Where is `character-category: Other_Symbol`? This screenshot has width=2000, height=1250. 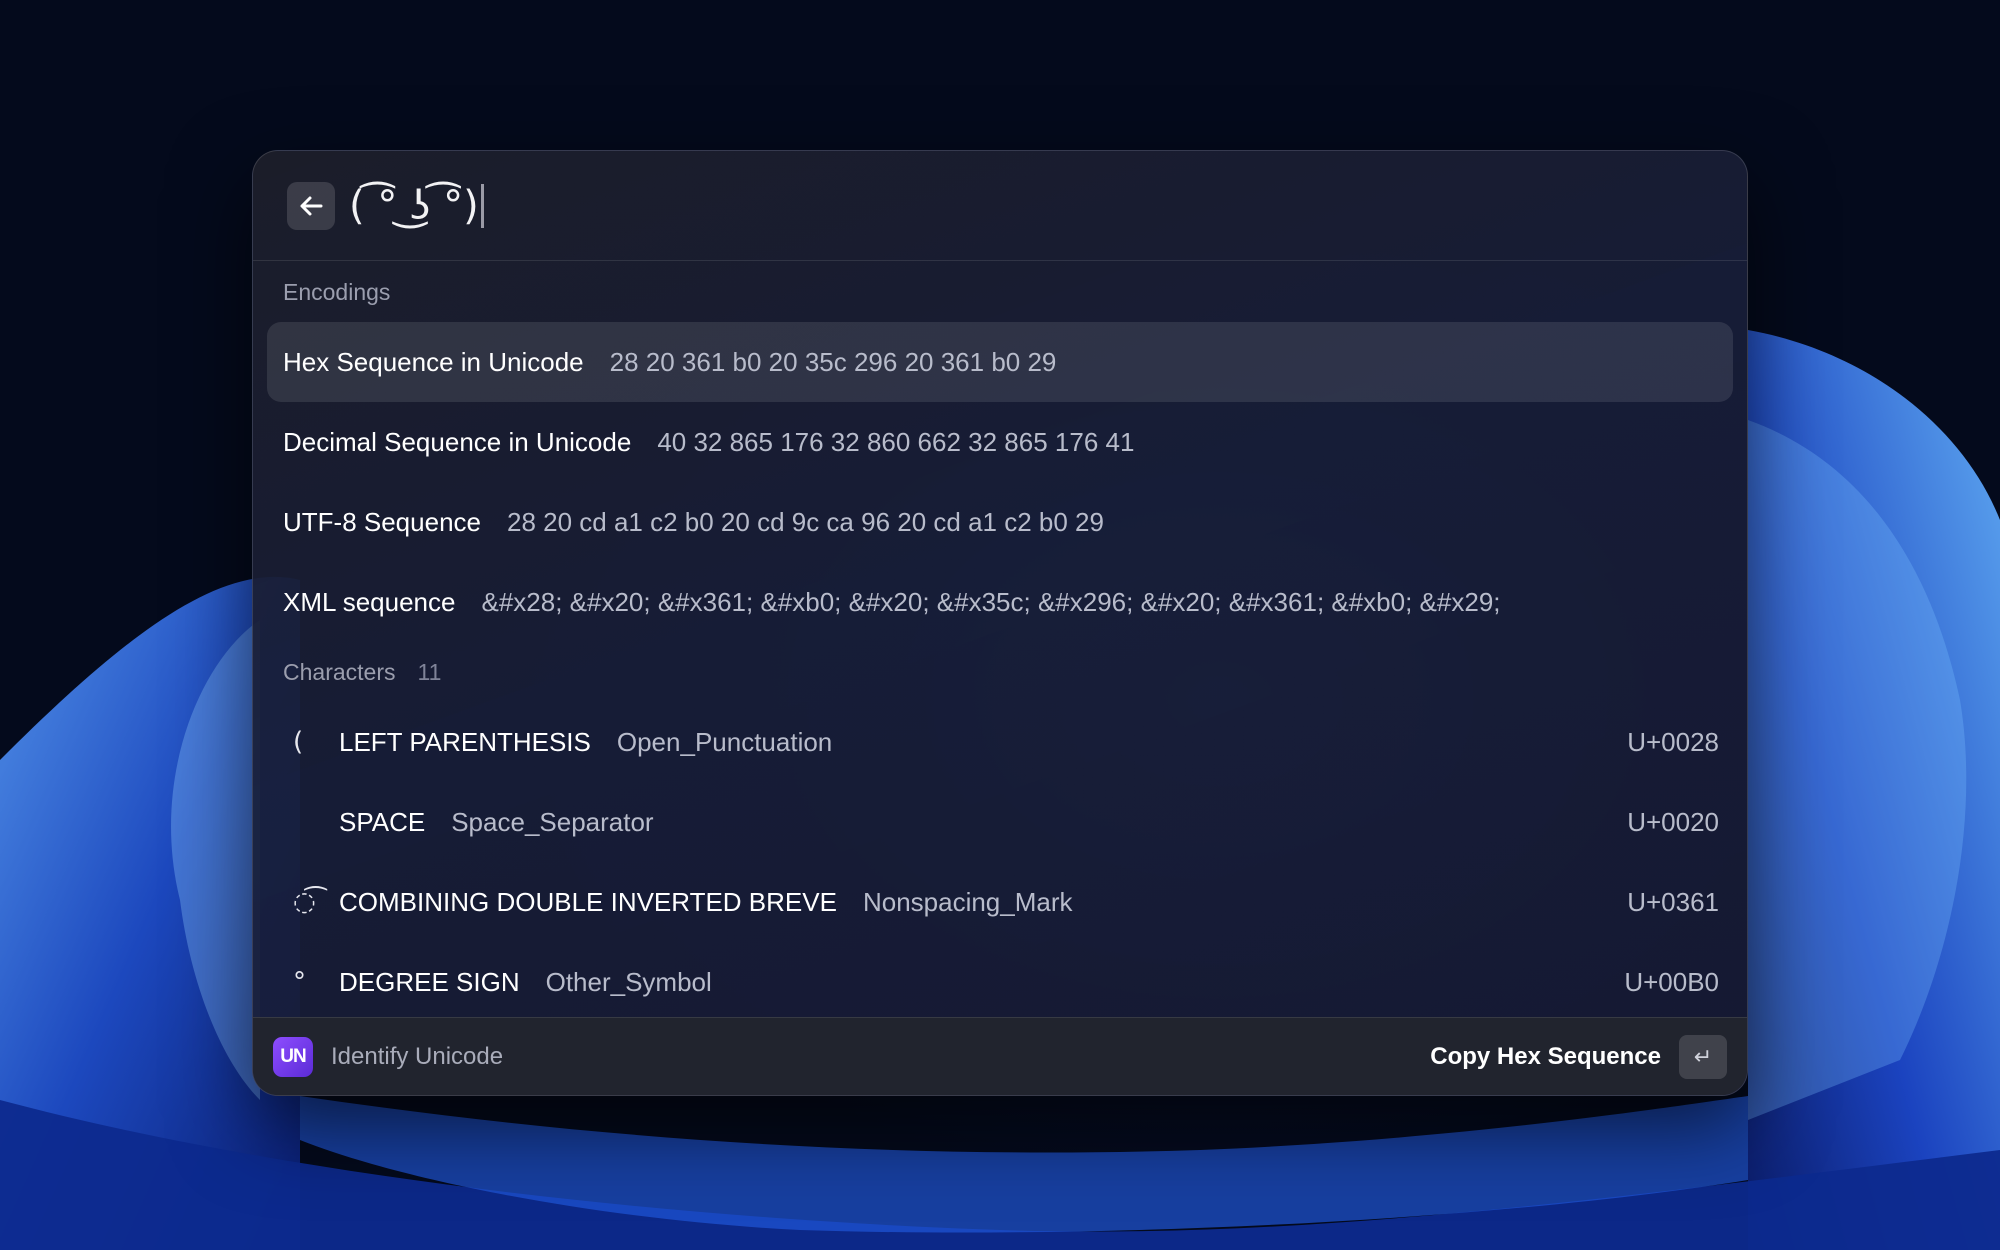 character-category: Other_Symbol is located at coordinates (628, 981).